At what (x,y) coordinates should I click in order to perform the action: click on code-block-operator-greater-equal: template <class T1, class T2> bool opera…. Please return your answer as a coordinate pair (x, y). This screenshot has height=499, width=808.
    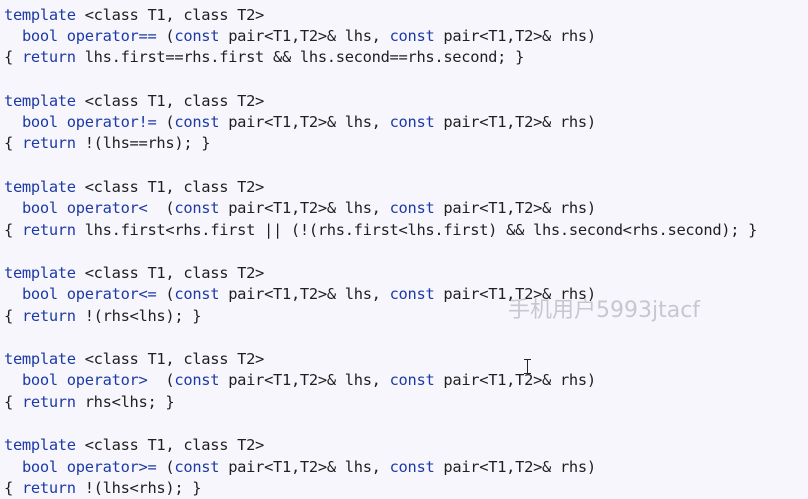
    Looking at the image, I should click on (406, 467).